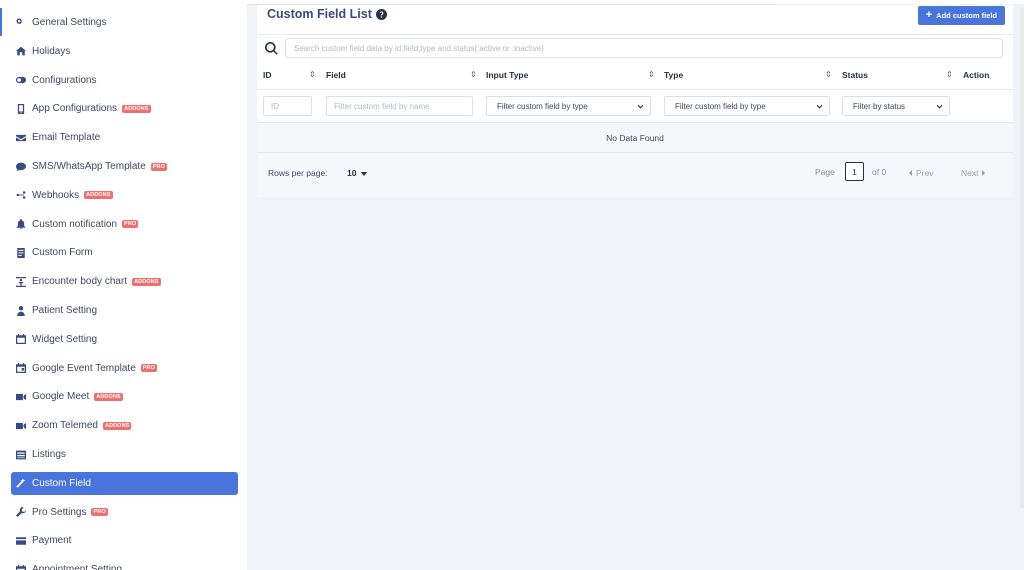 This screenshot has height=570, width=1024. What do you see at coordinates (124, 454) in the screenshot?
I see `sidebar-item-listings: Listings` at bounding box center [124, 454].